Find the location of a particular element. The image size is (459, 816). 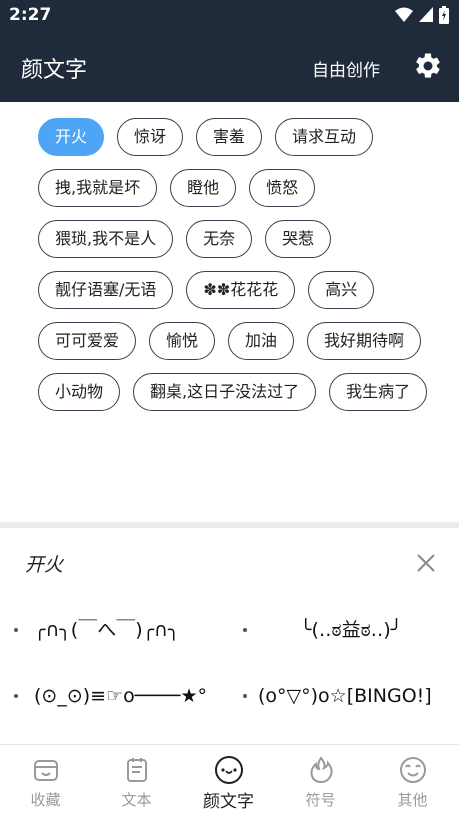

bottom-navigation: 收藏 文本 颜文字 符号 其他 is located at coordinates (229, 780).